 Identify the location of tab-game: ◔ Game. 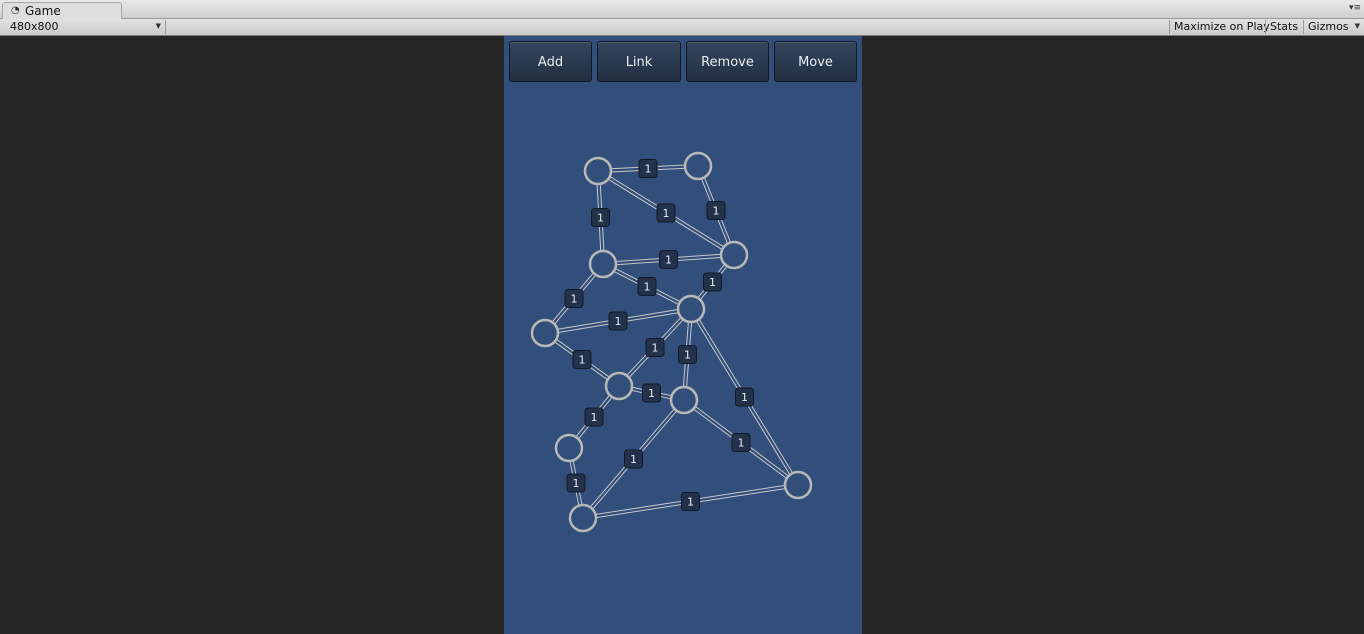
(62, 10).